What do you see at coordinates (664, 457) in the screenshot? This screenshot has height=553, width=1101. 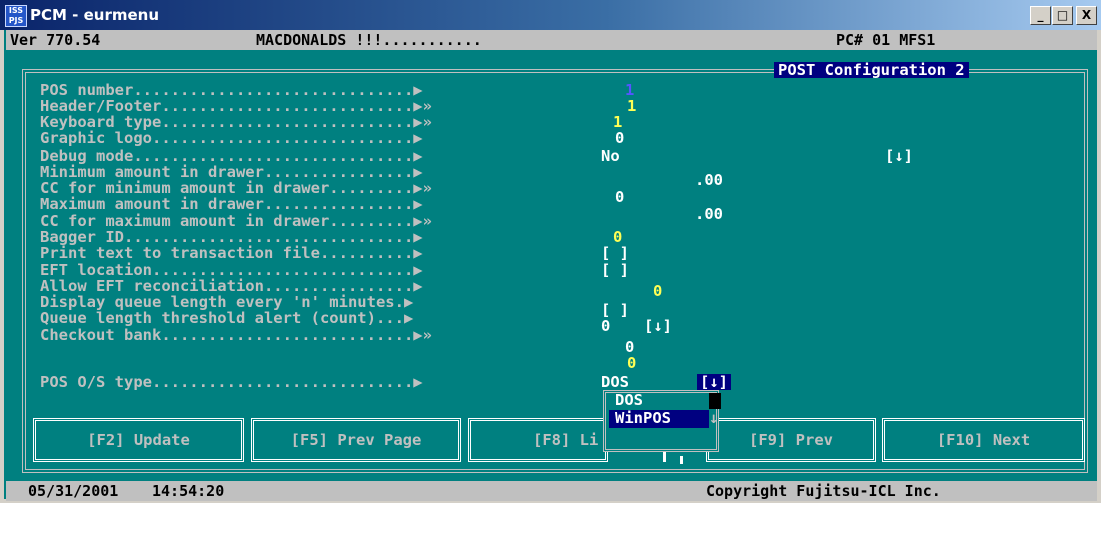 I see `dropdown-connector` at bounding box center [664, 457].